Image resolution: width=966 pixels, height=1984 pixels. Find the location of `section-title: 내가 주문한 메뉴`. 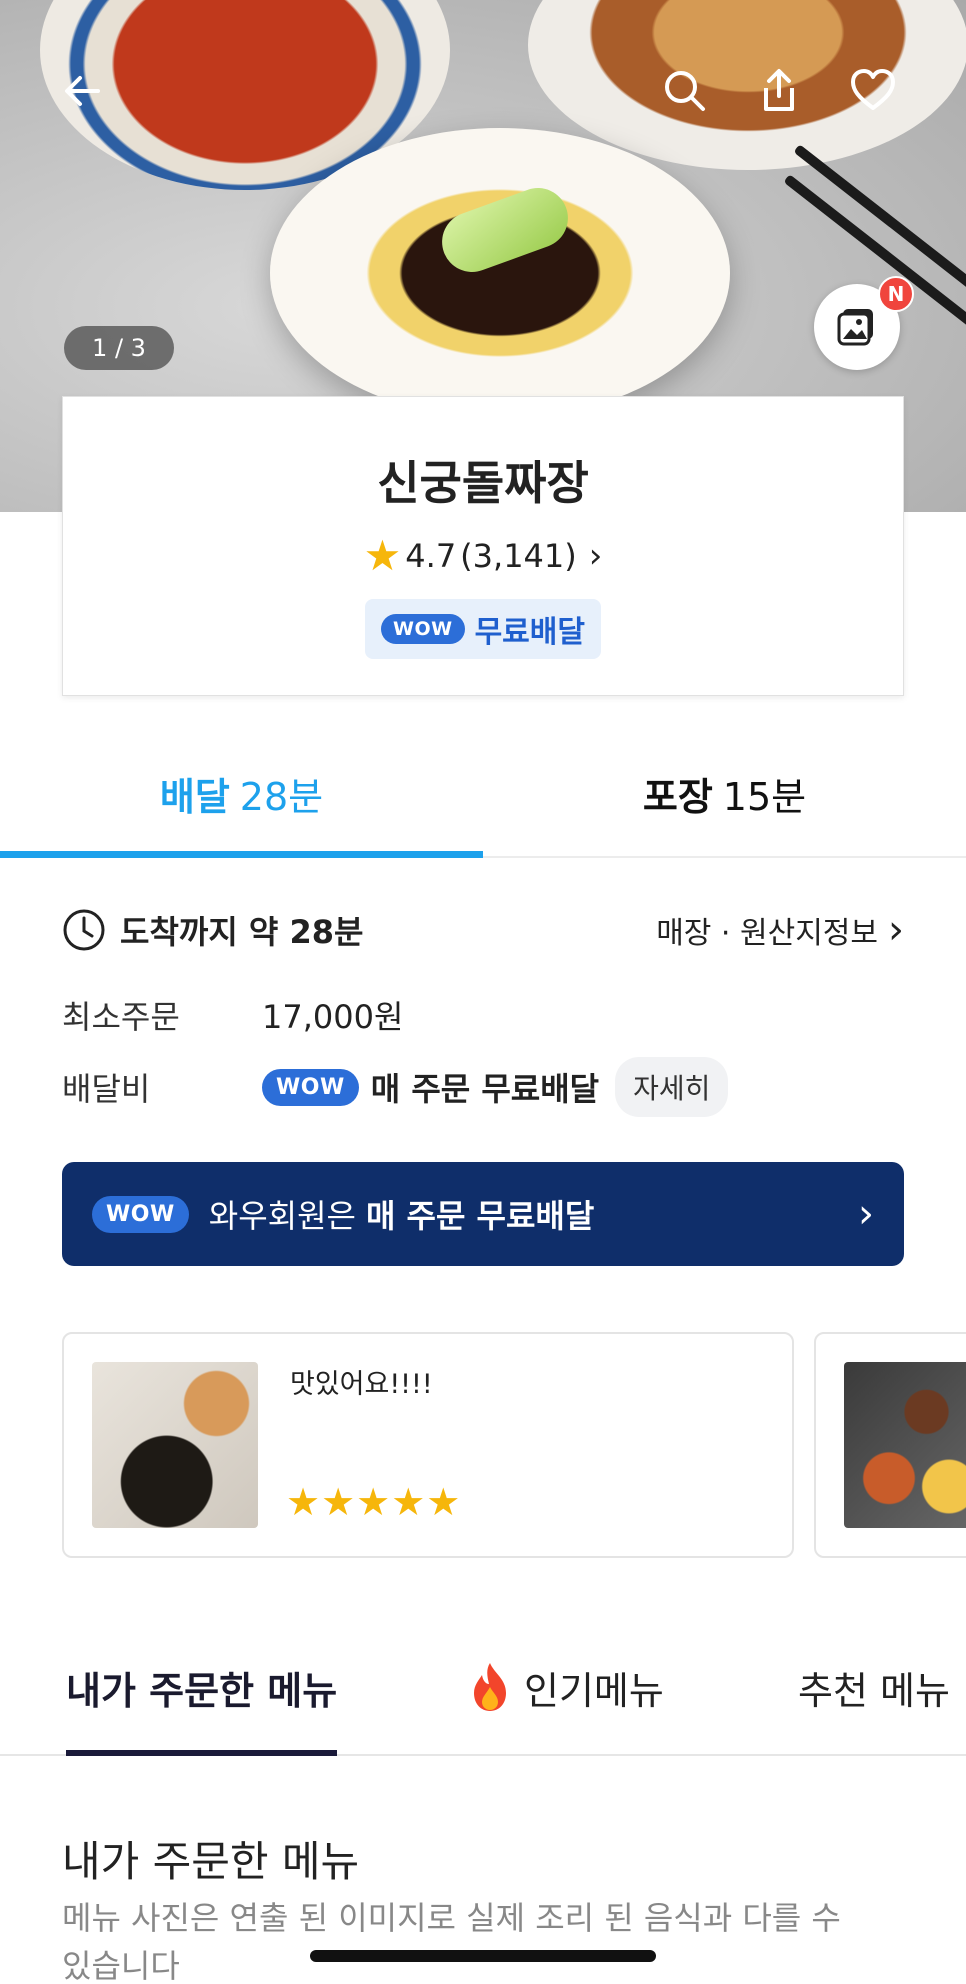

section-title: 내가 주문한 메뉴 is located at coordinates (211, 1861).